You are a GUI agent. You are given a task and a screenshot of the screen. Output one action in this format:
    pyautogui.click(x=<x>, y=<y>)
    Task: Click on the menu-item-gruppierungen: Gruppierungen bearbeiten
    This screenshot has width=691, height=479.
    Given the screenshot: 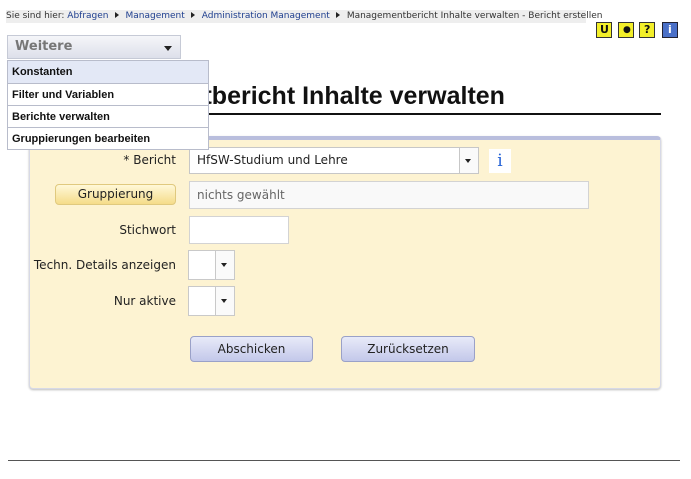 What is the action you would take?
    pyautogui.click(x=108, y=138)
    